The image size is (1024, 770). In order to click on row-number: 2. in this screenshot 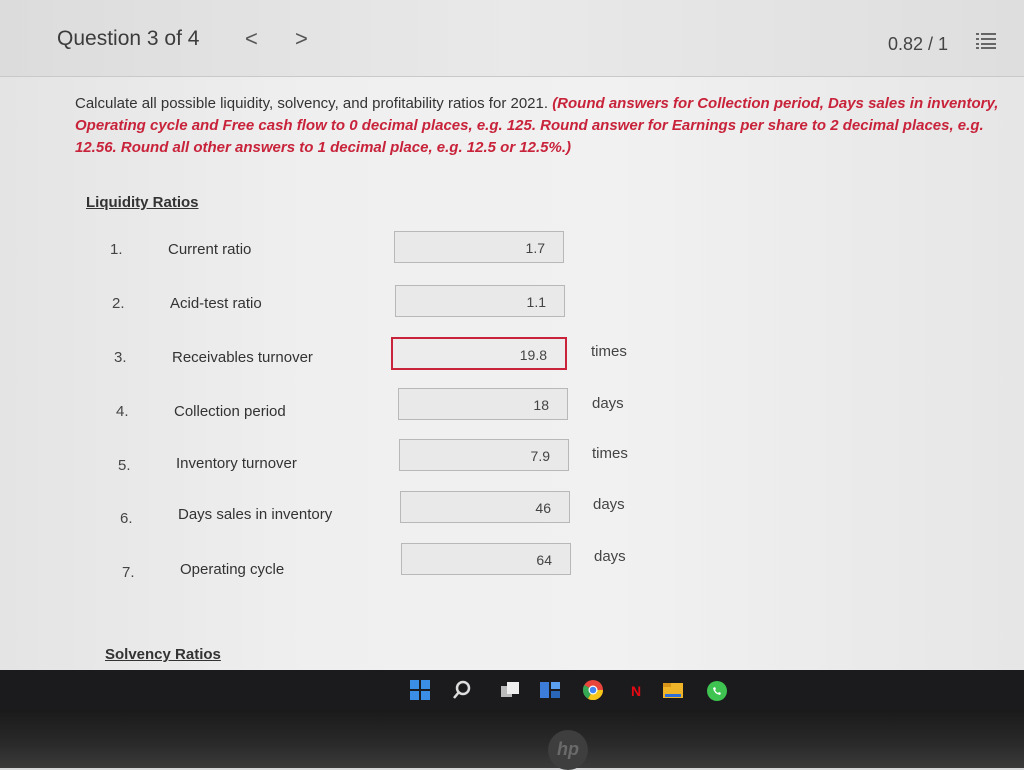, I will do `click(118, 303)`.